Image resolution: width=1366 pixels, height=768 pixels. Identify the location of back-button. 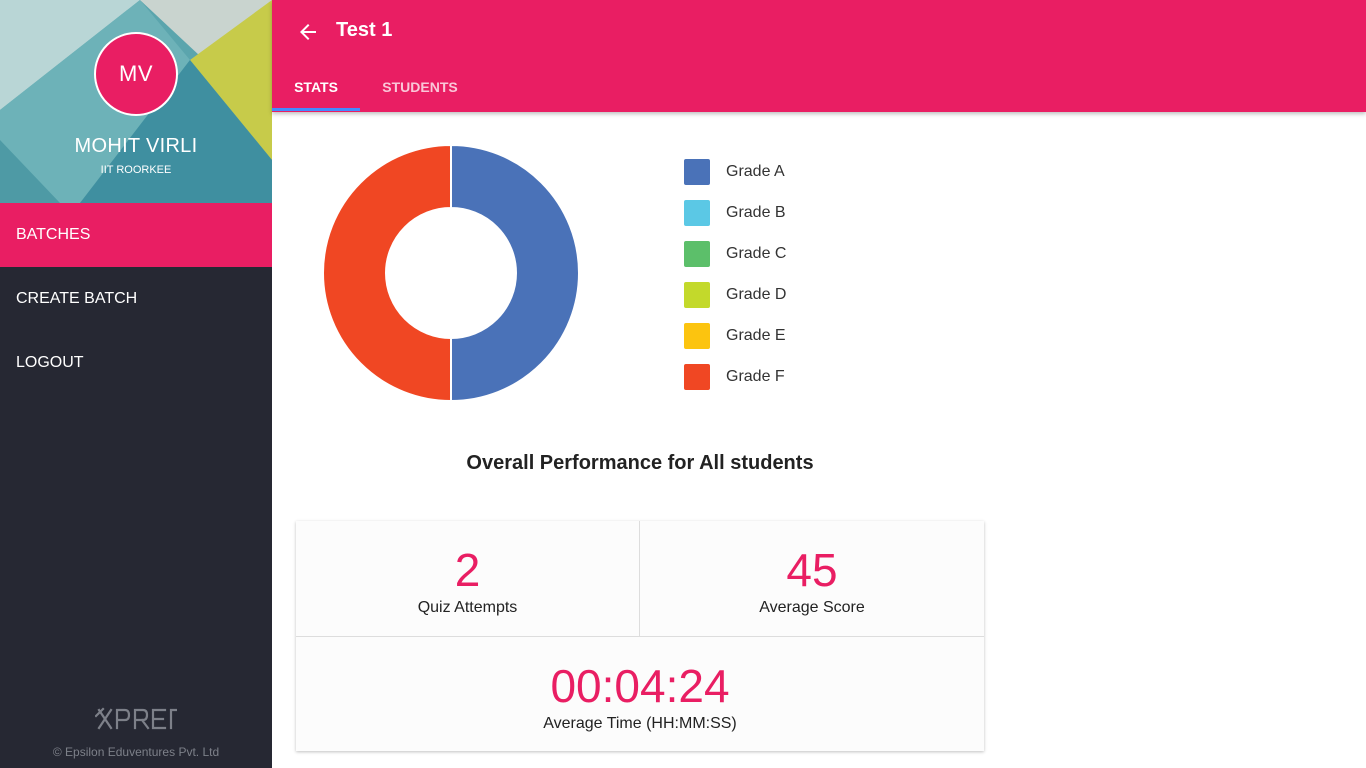
(308, 32).